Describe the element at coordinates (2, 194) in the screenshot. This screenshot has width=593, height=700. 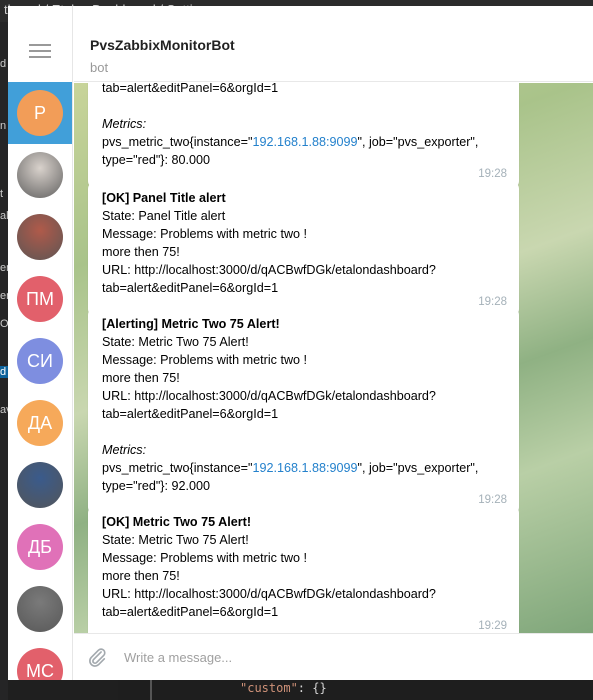
I see `background-explorer-text: t` at that location.